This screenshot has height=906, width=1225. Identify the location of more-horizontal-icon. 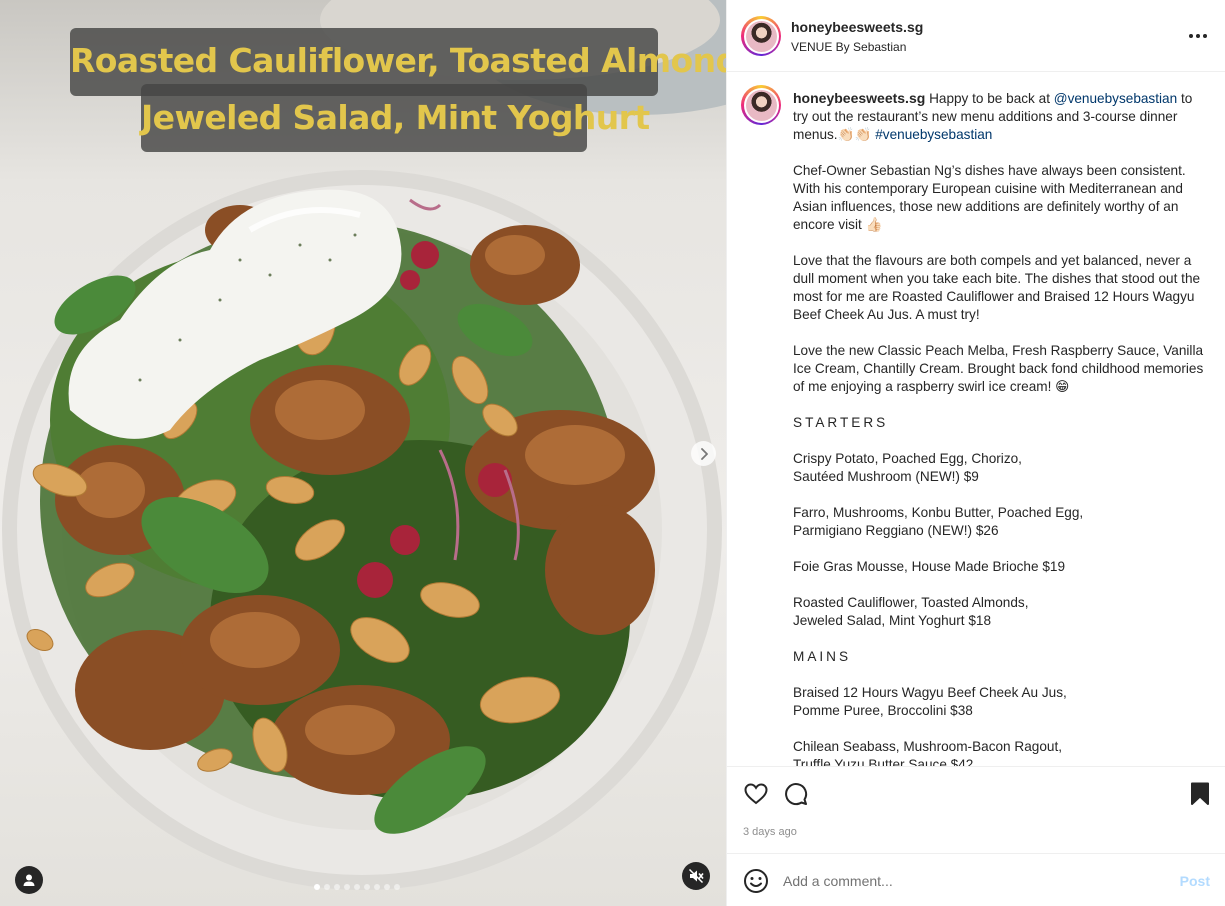
(1191, 36).